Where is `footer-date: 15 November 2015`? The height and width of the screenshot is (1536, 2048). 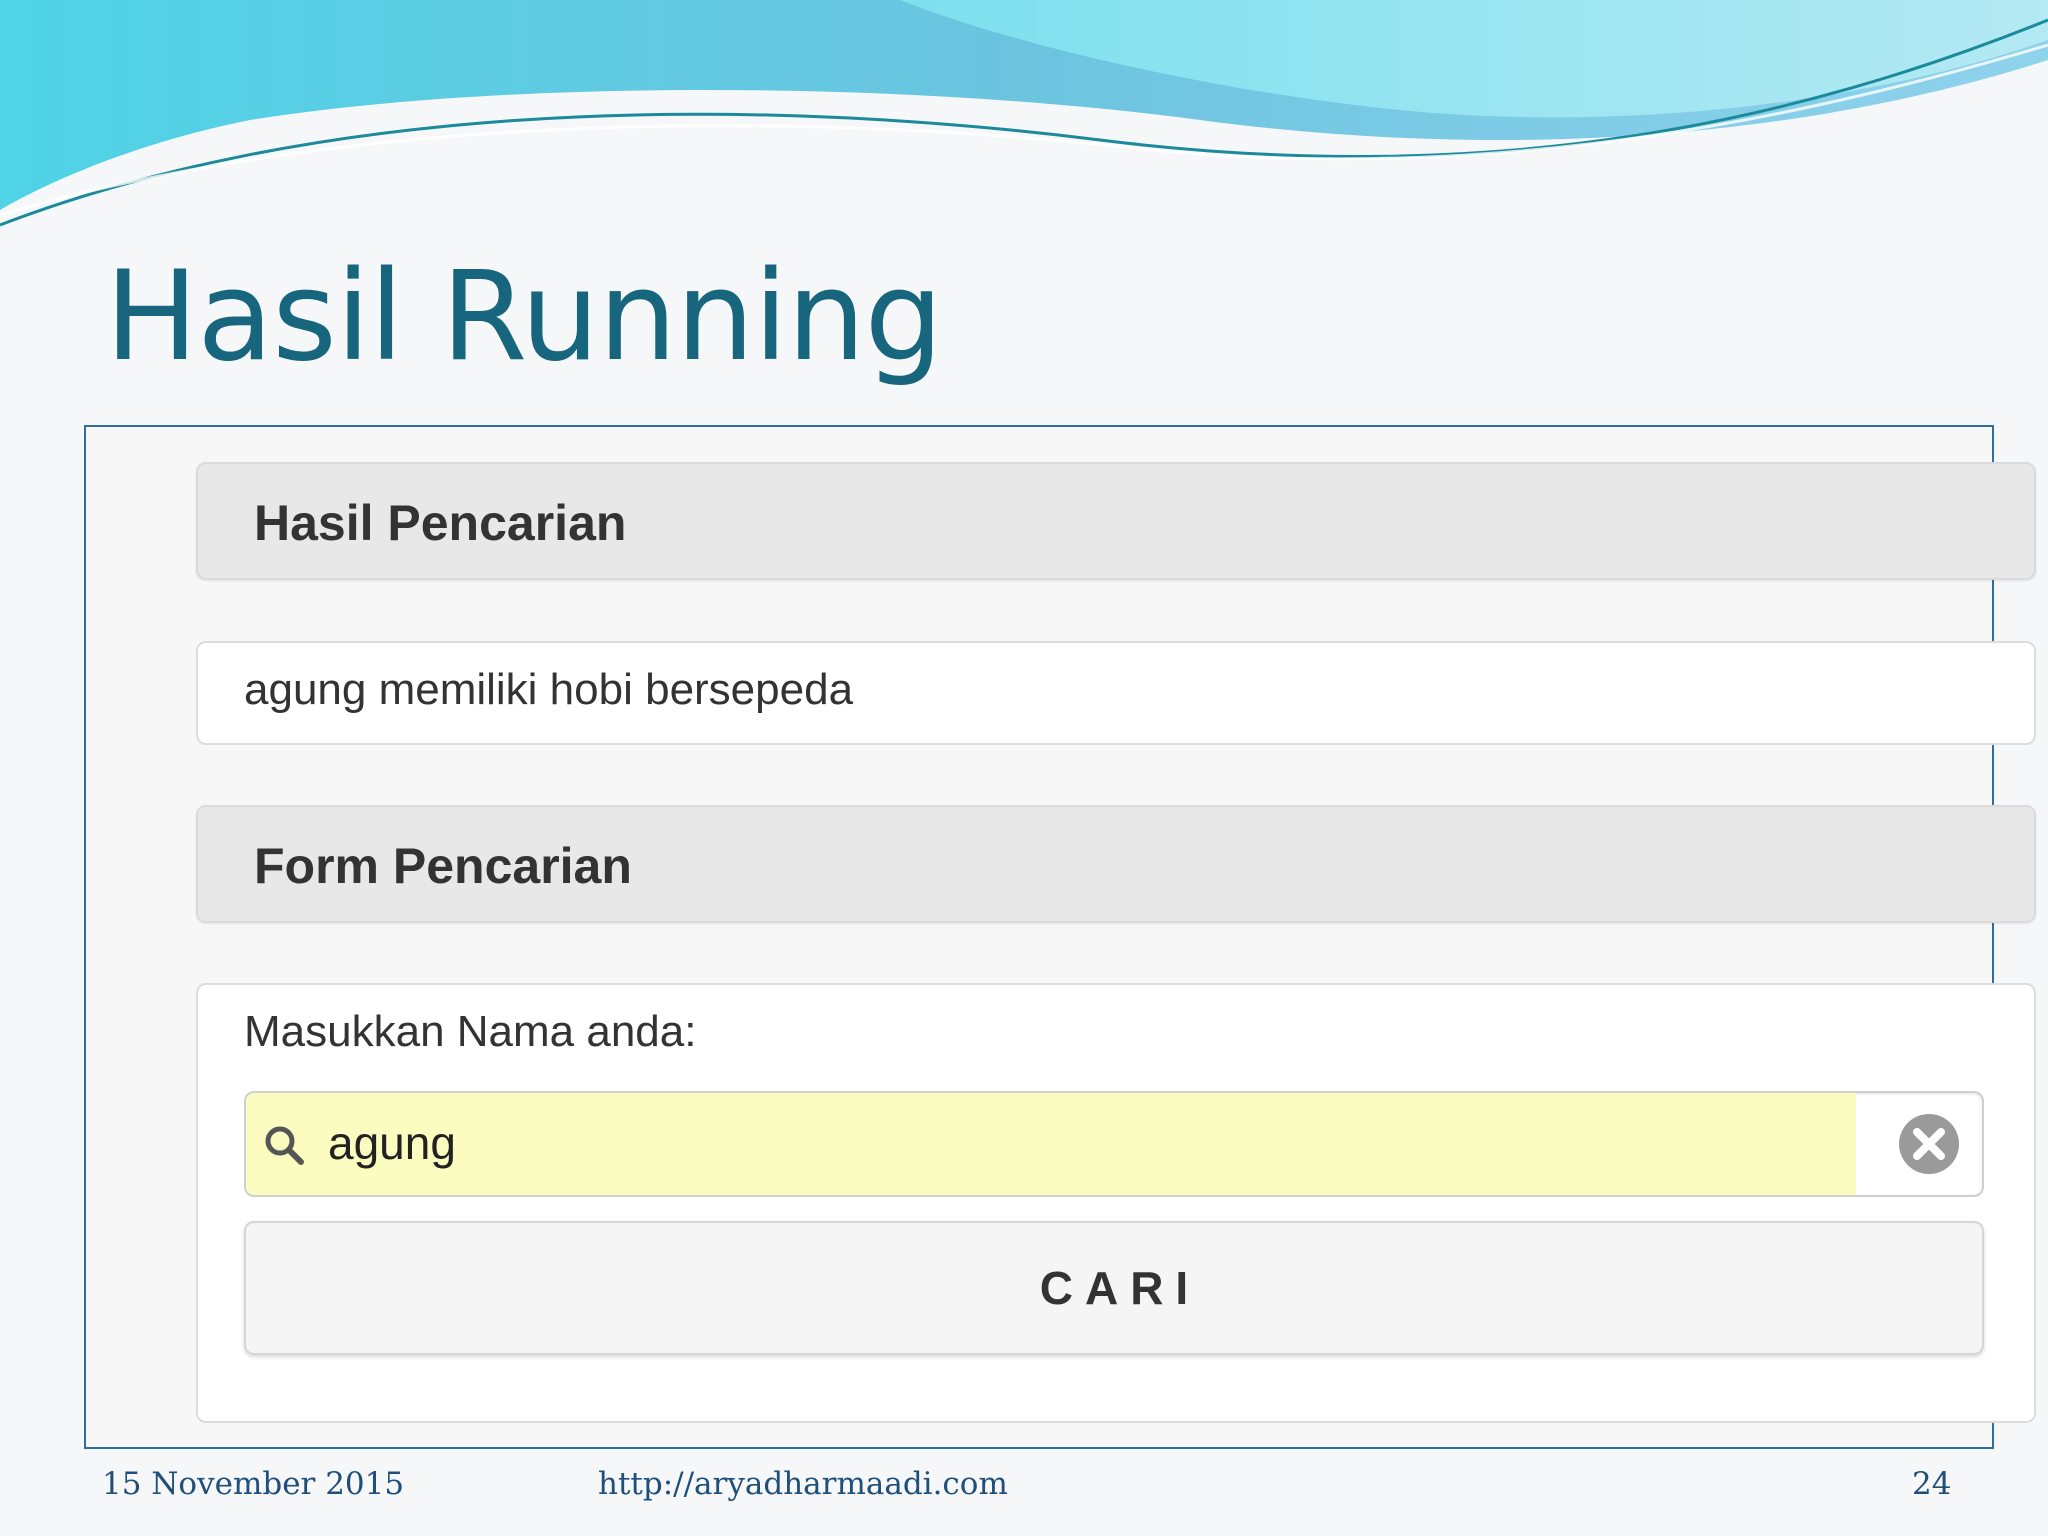 footer-date: 15 November 2015 is located at coordinates (253, 1484).